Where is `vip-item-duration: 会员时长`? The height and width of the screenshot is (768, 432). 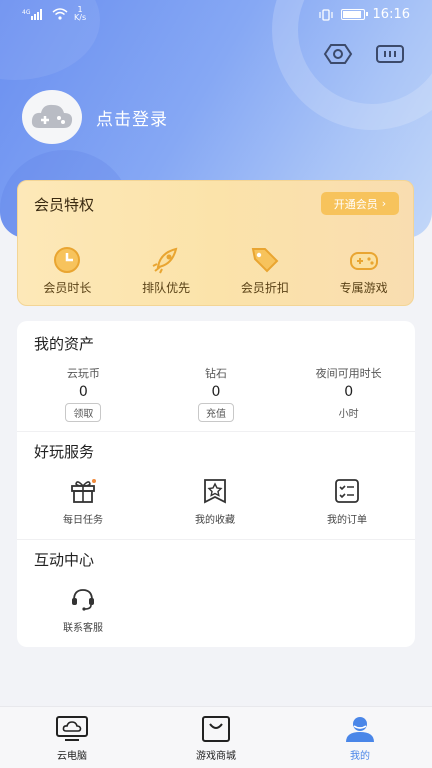
vip-item-duration: 会员时长 is located at coordinates (67, 270).